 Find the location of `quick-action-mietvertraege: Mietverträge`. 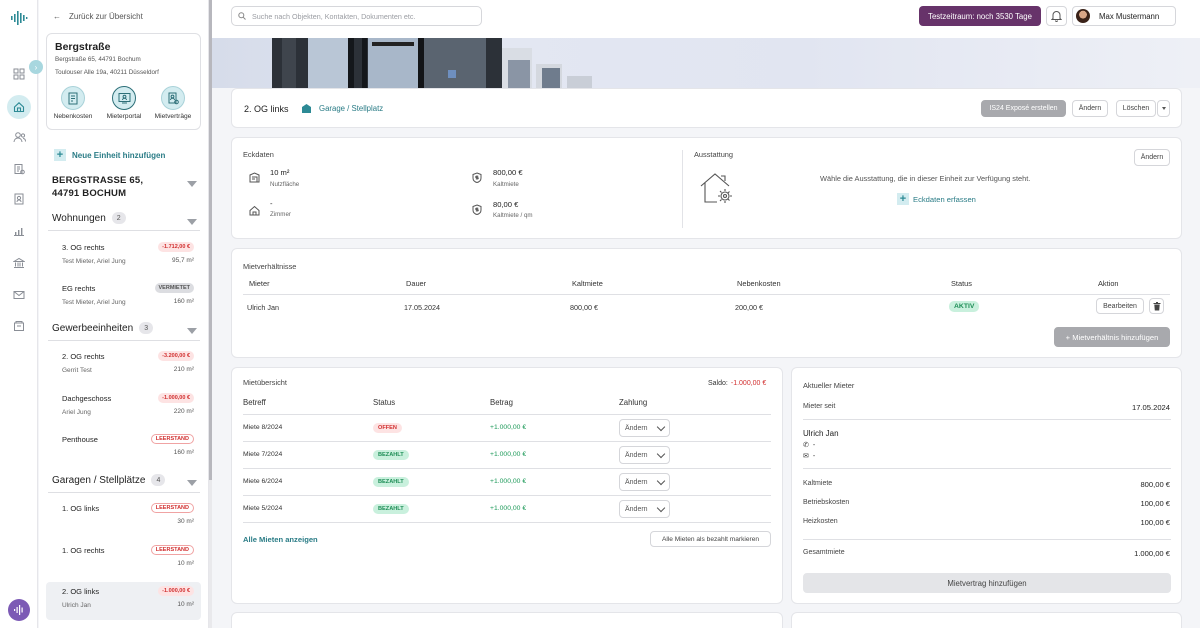

quick-action-mietvertraege: Mietverträge is located at coordinates (173, 103).